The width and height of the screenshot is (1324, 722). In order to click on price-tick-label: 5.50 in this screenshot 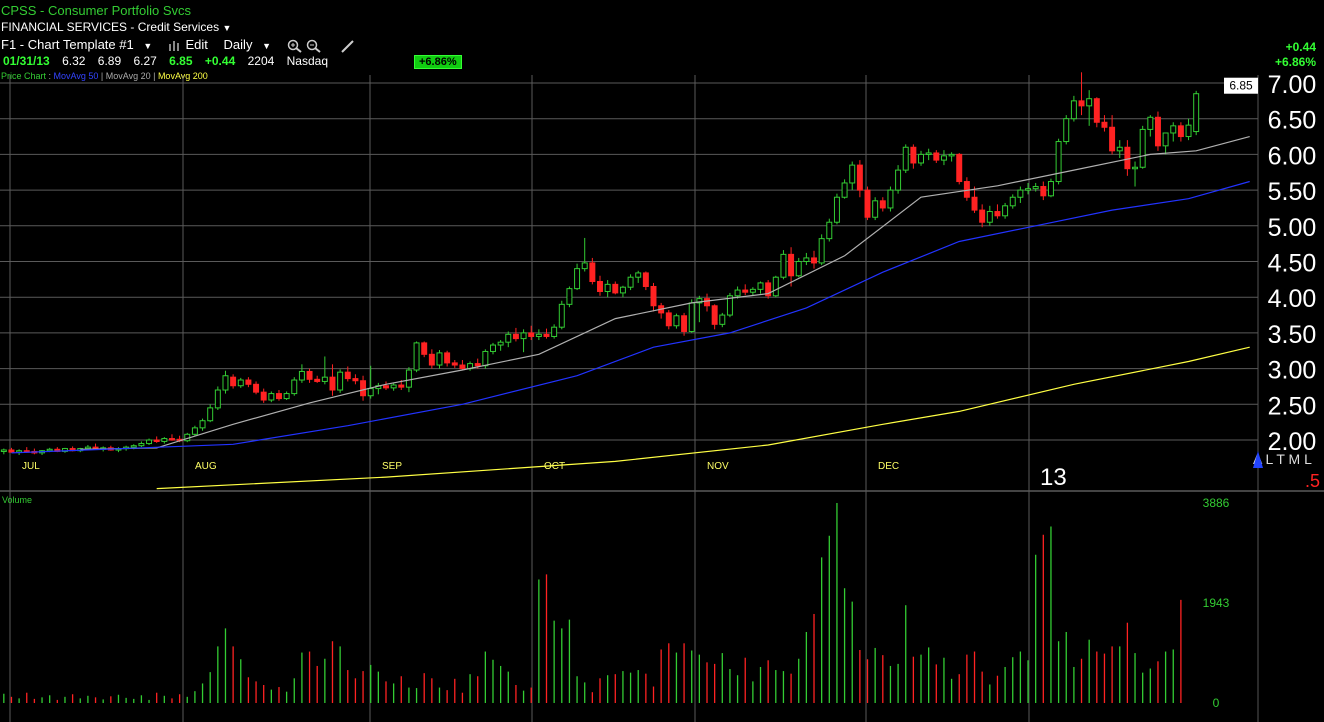, I will do `click(1292, 192)`.